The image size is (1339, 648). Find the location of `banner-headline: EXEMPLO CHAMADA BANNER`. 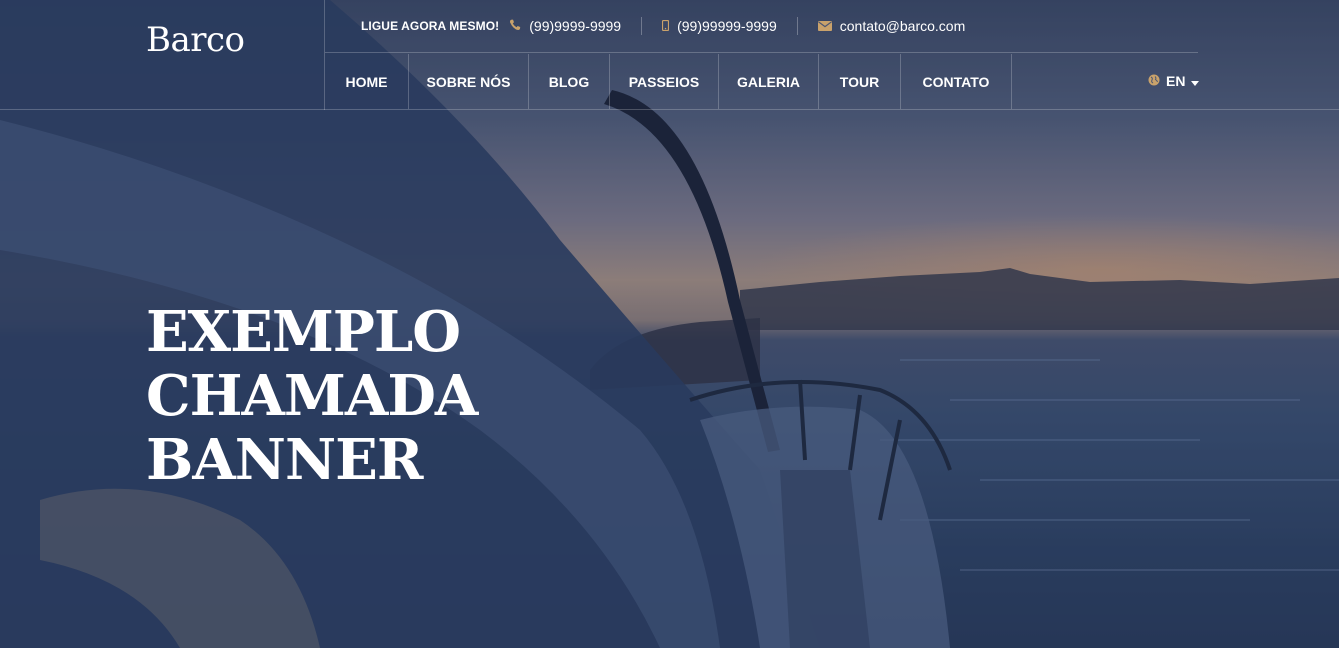

banner-headline: EXEMPLO CHAMADA BANNER is located at coordinates (312, 396).